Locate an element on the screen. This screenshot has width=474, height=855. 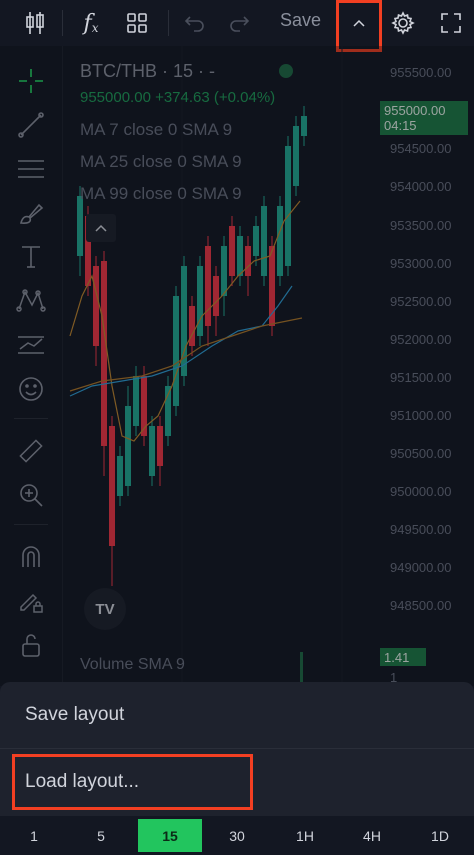
price-axis-label: 954500.00 is located at coordinates (421, 148).